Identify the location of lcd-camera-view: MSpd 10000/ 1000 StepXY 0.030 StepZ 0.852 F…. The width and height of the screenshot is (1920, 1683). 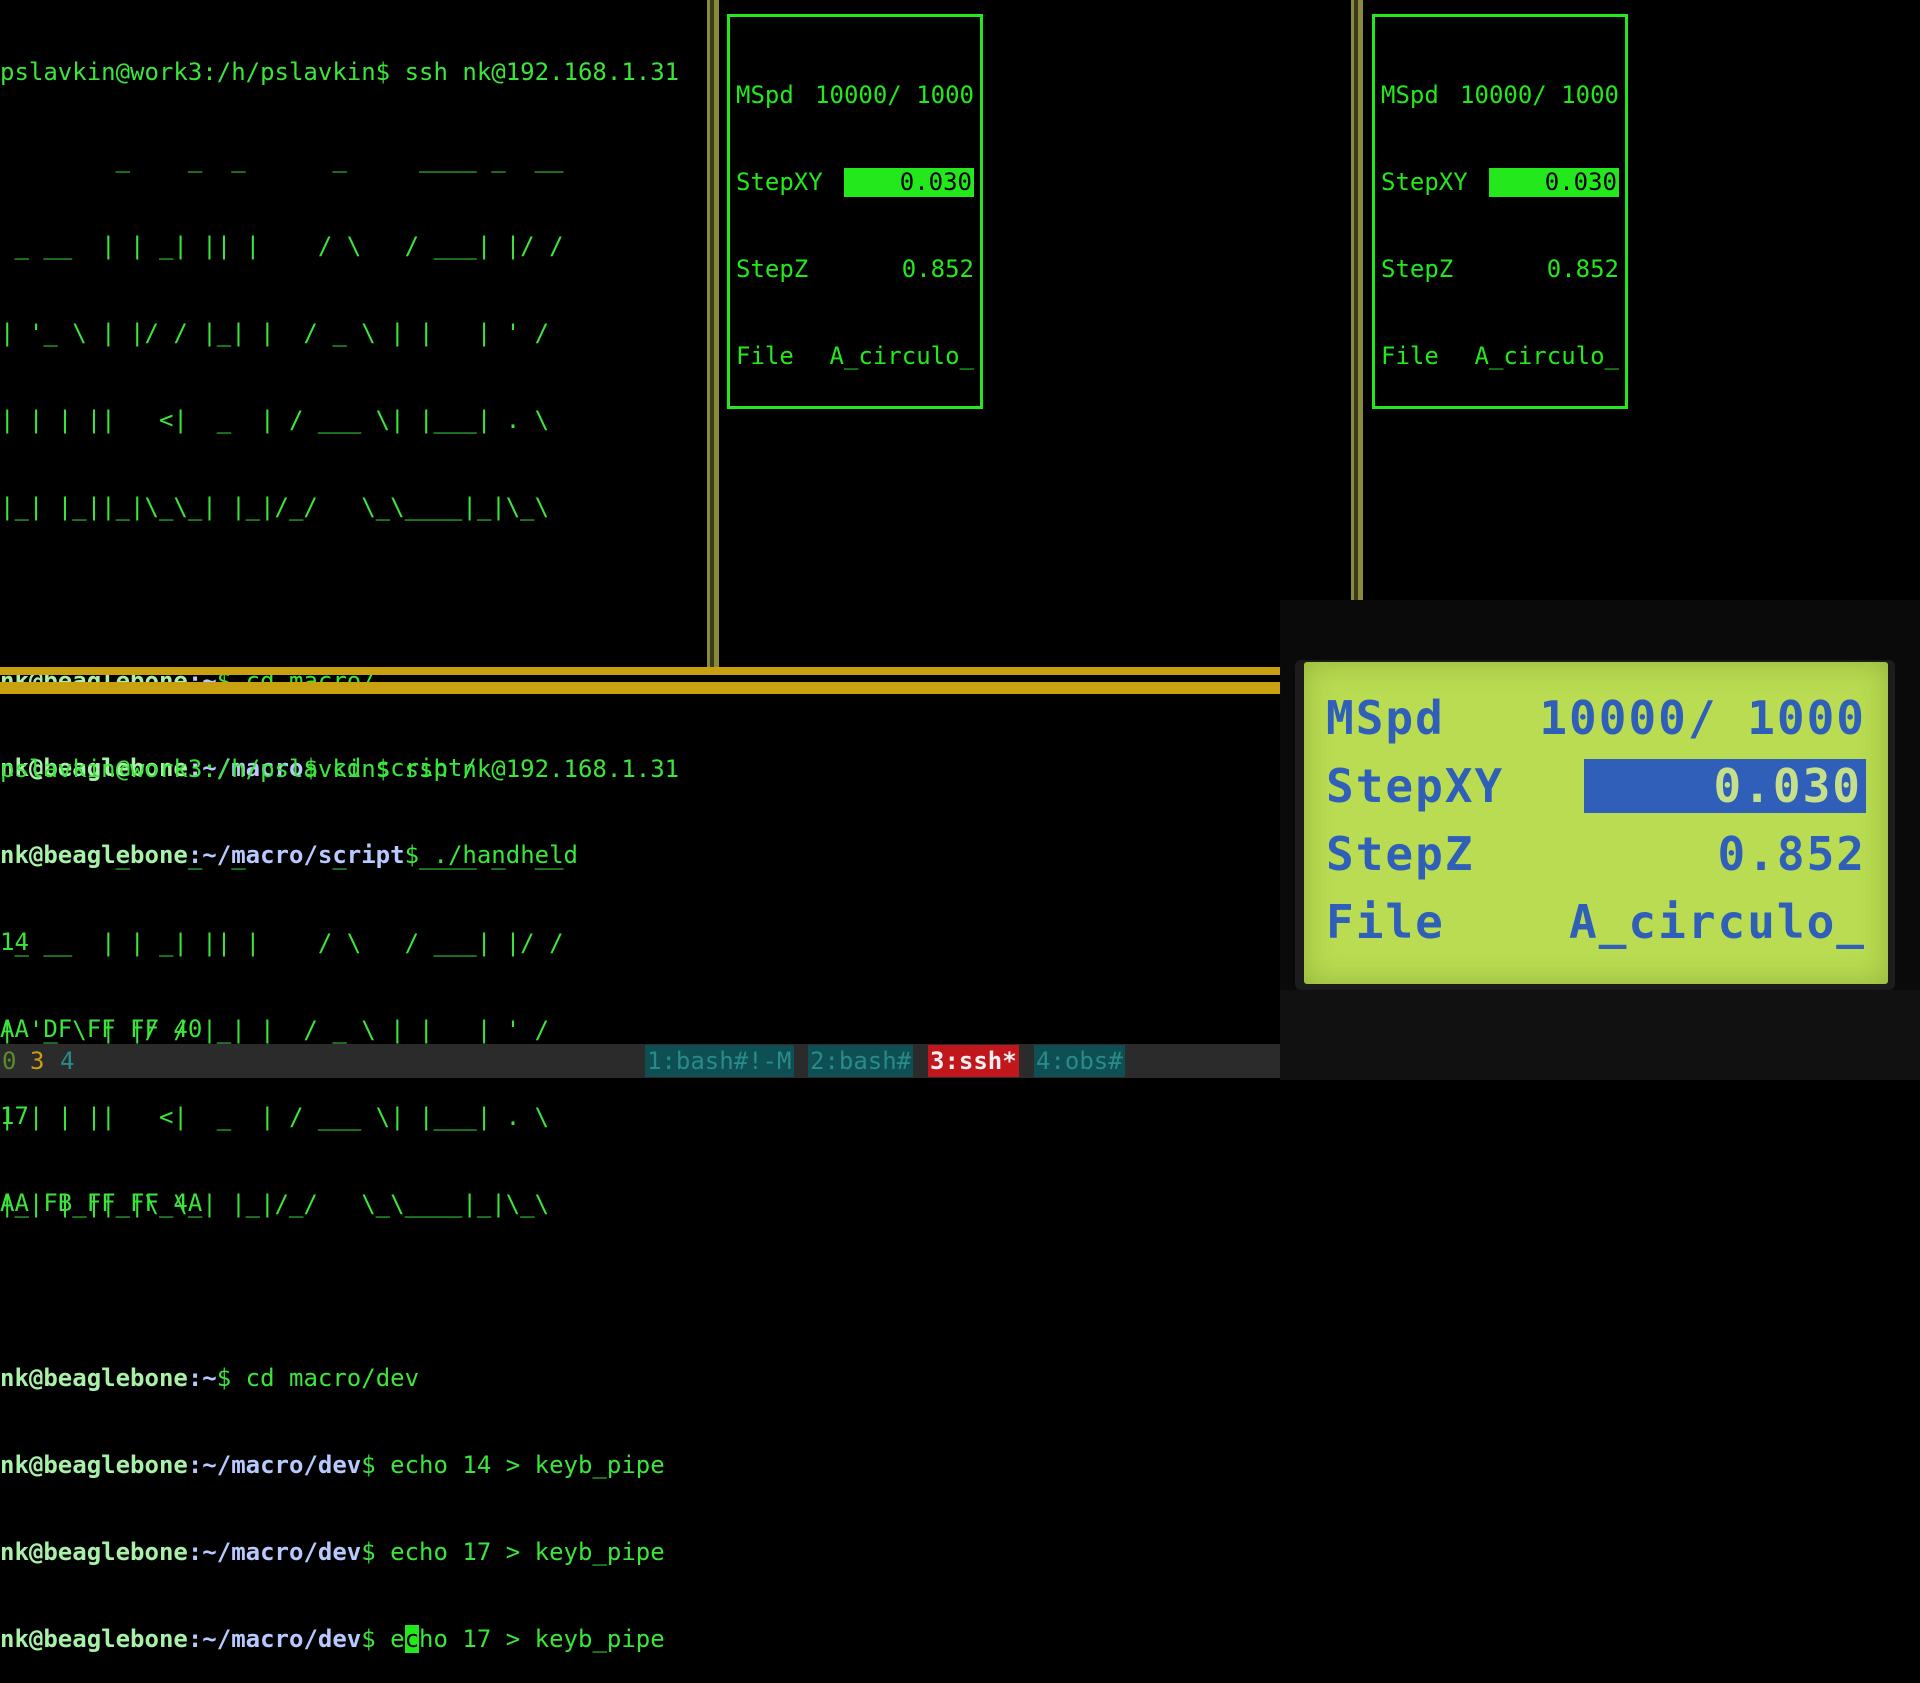
(1600, 840).